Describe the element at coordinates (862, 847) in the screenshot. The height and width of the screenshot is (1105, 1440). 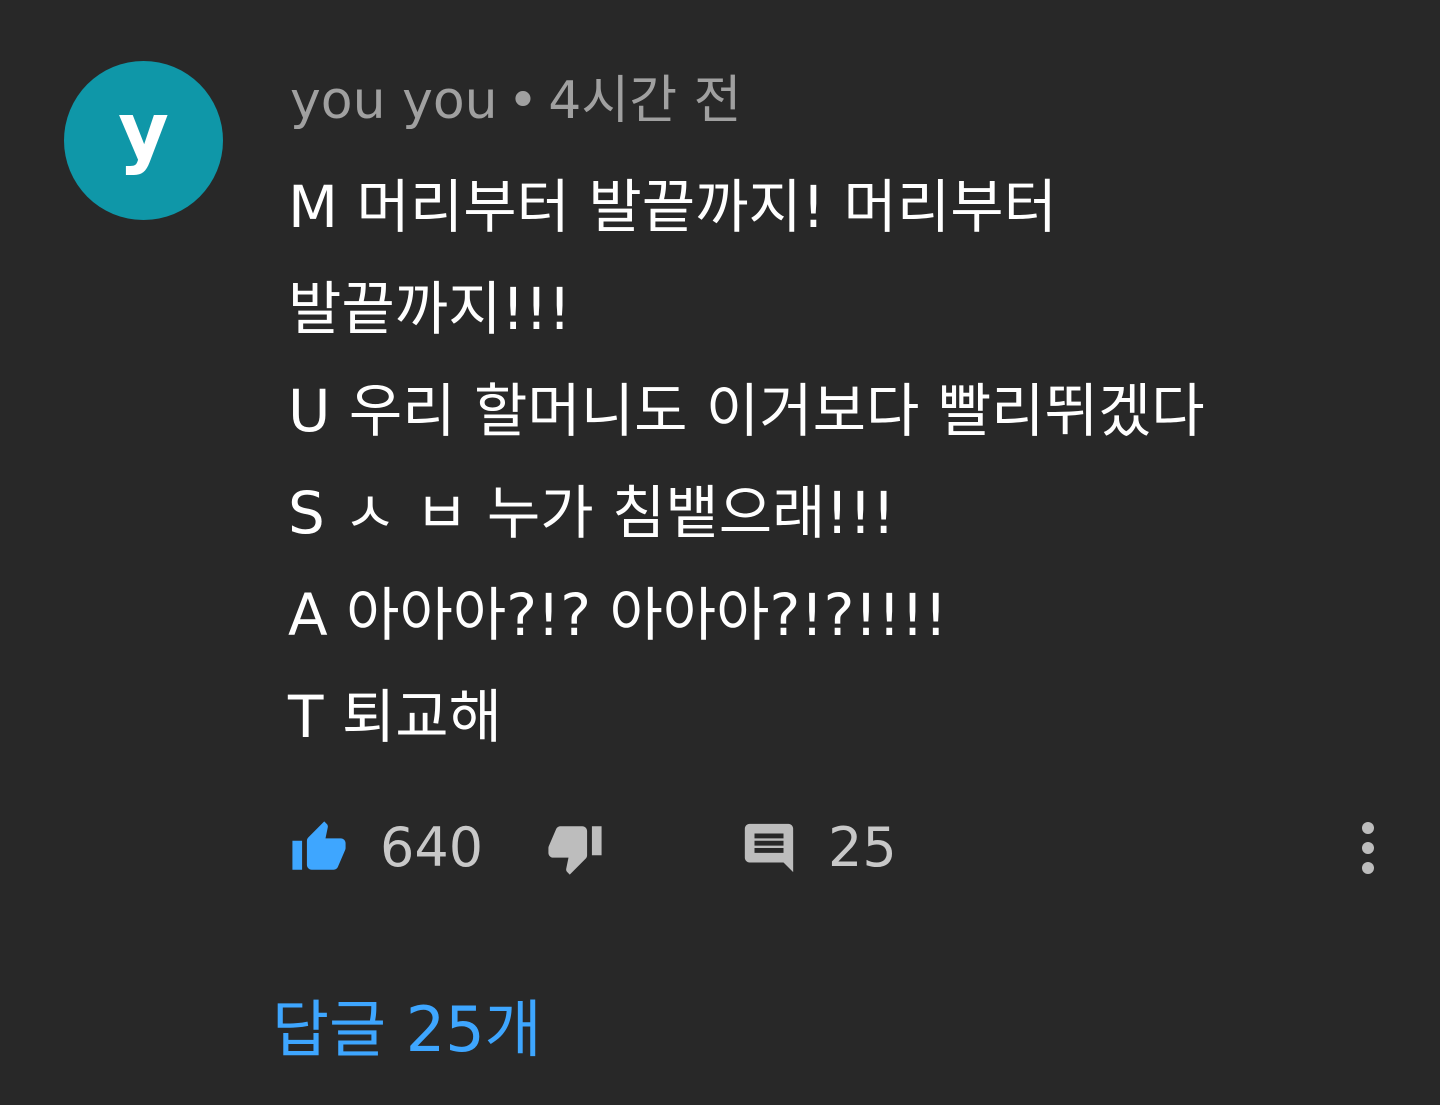
I see `reply-count: 25` at that location.